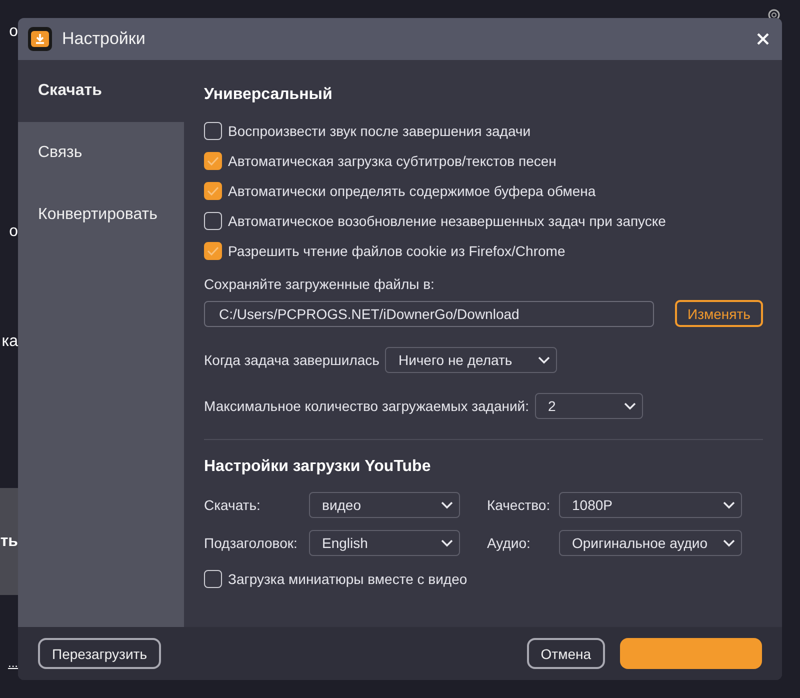  Describe the element at coordinates (320, 284) in the screenshot. I see `field-label: Сохраняйте загруженные файлы в:` at that location.